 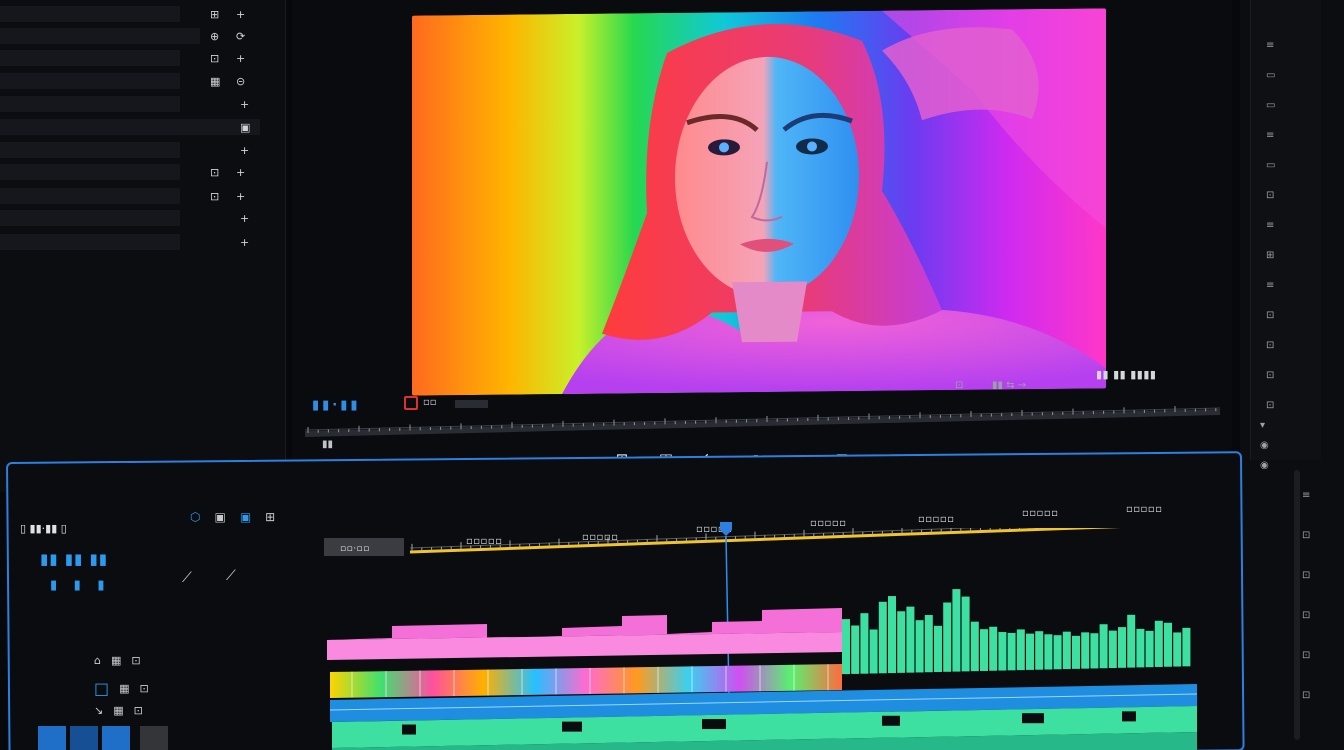 I want to click on solo-icon: ⊡, so click(x=138, y=710).